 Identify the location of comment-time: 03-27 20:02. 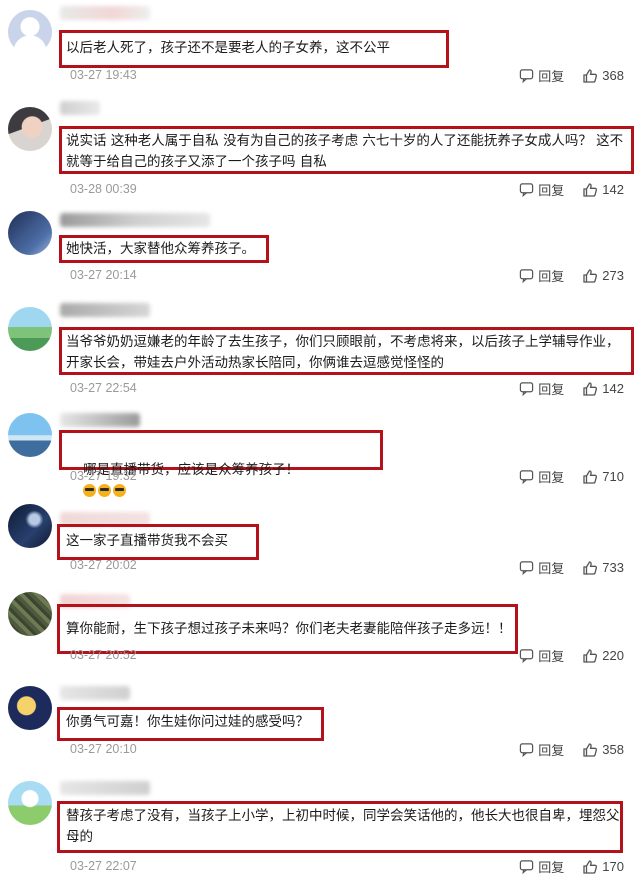
(103, 565).